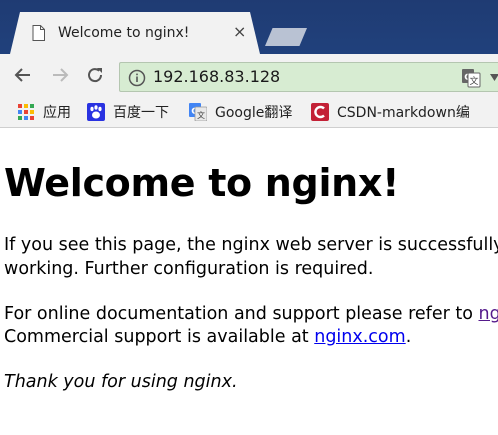  Describe the element at coordinates (38, 33) in the screenshot. I see `page-icon` at that location.